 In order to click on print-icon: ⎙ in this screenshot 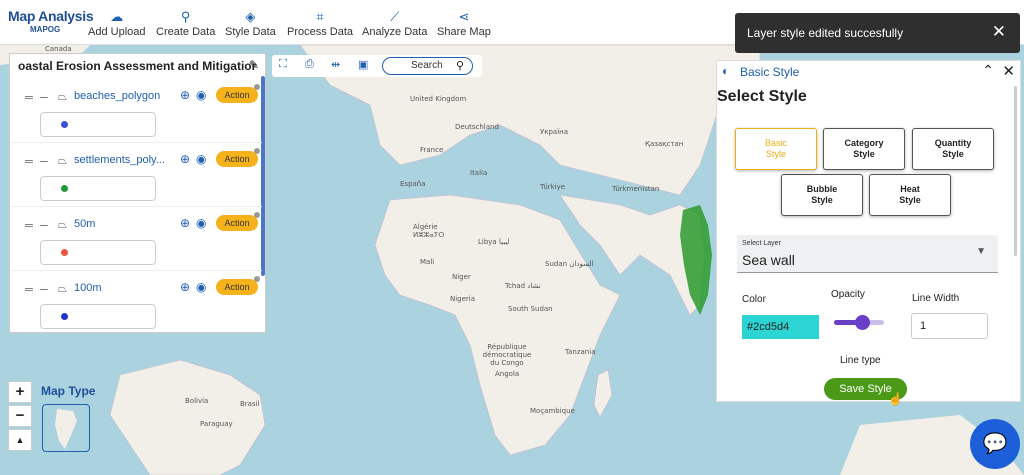, I will do `click(309, 64)`.